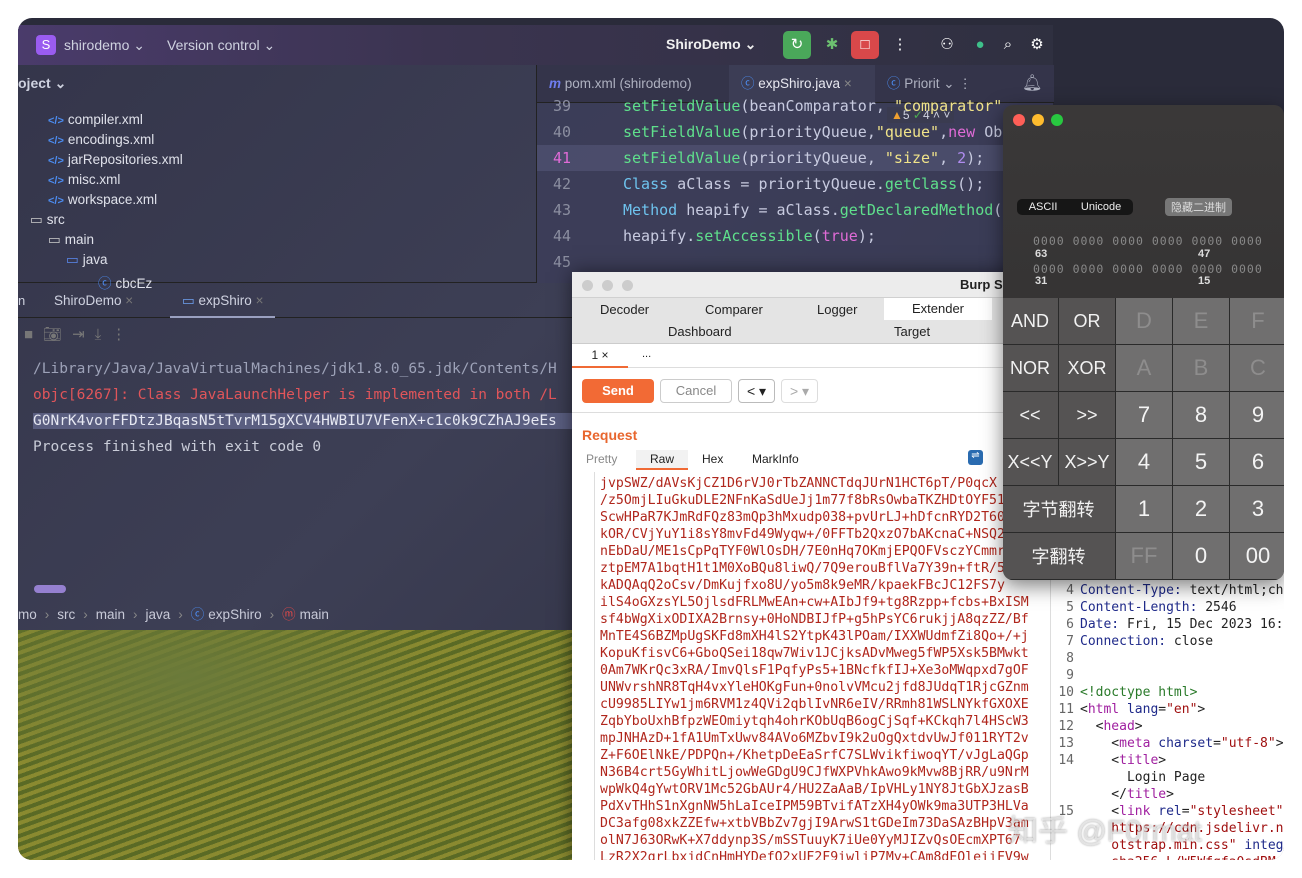  I want to click on calc-key-6: 6, so click(1257, 462).